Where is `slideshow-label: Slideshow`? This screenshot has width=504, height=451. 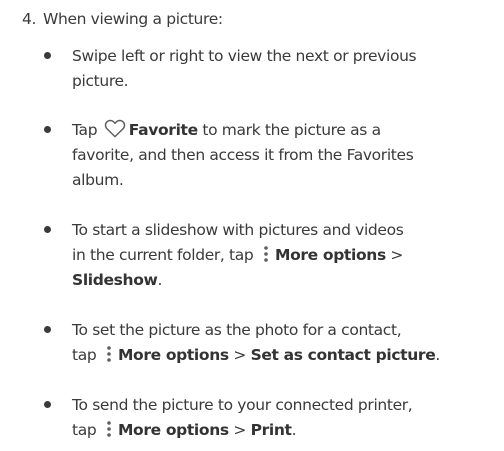
slideshow-label: Slideshow is located at coordinates (115, 280).